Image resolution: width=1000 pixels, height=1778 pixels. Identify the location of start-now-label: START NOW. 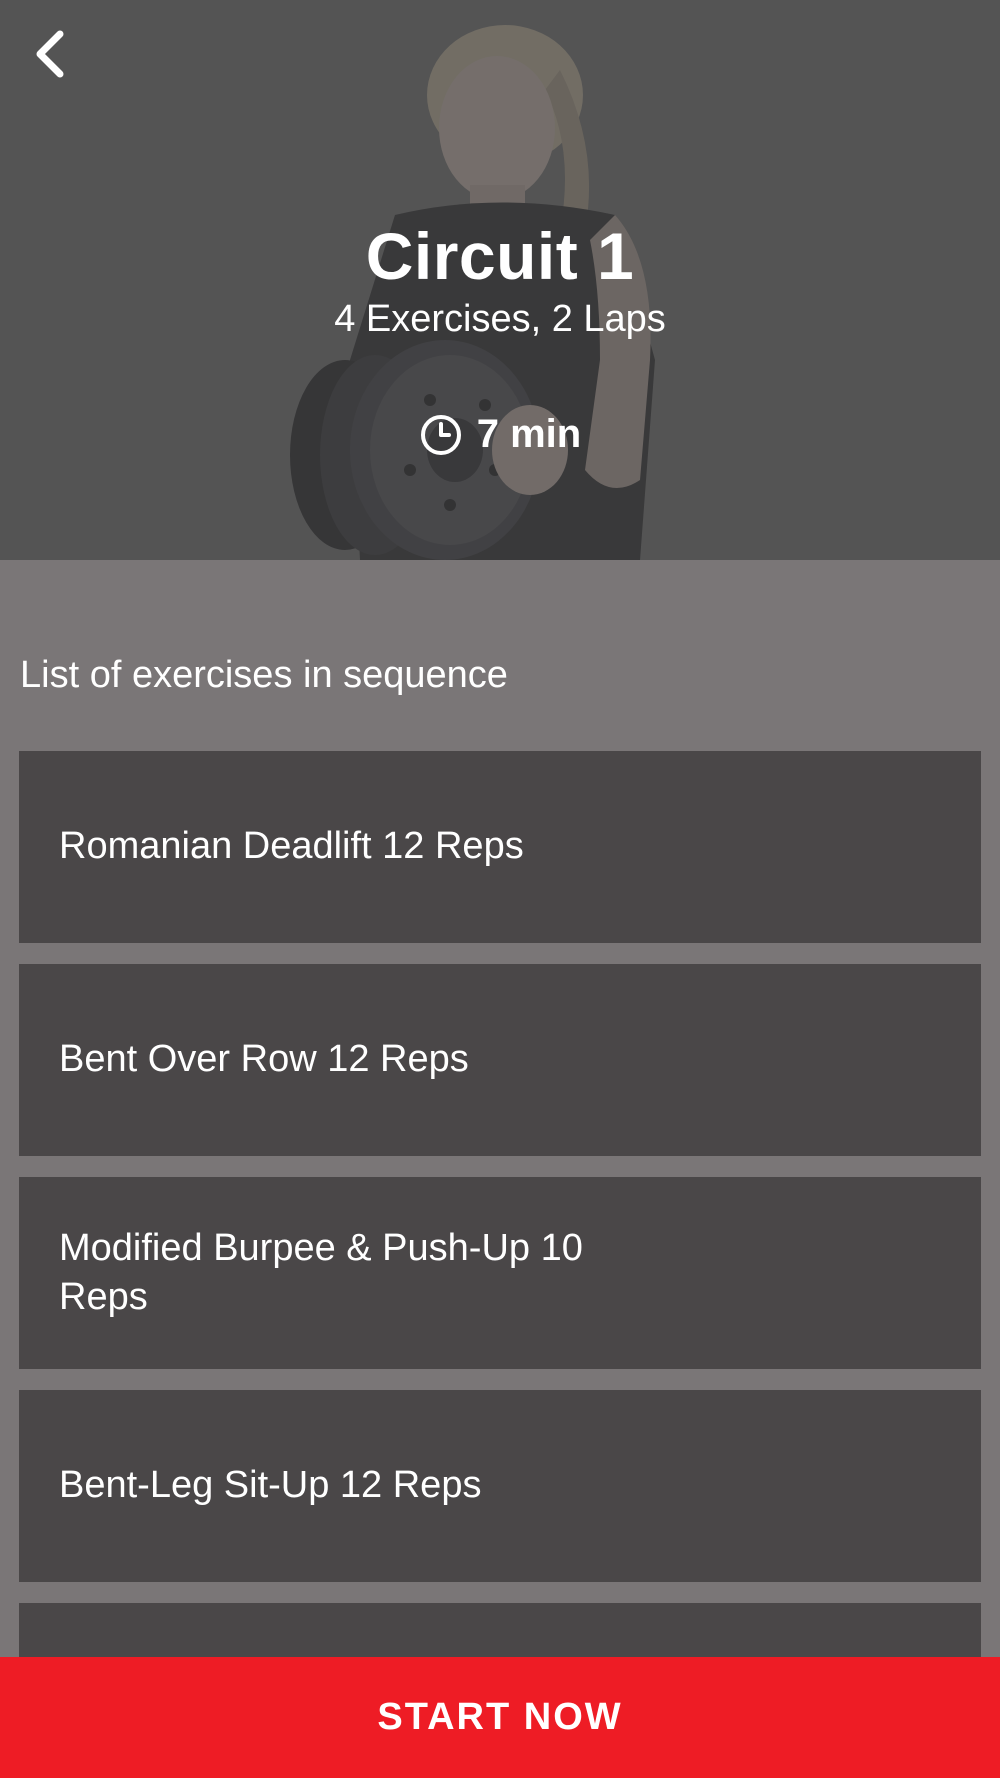
(500, 1717).